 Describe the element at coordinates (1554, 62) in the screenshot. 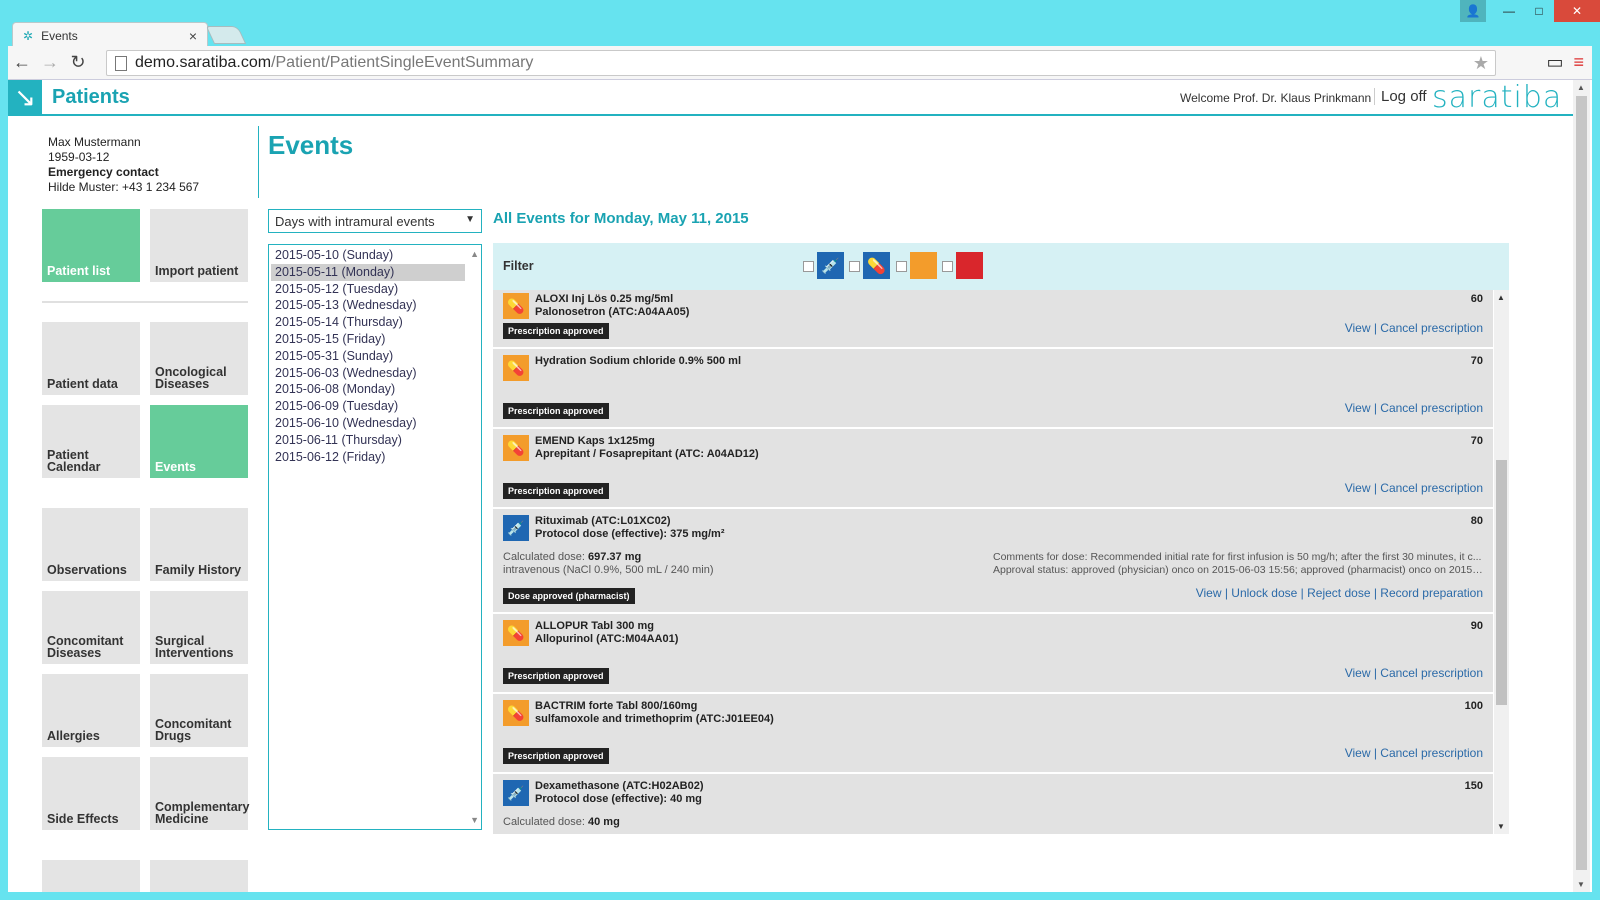

I see `cast-icon: ▭` at that location.